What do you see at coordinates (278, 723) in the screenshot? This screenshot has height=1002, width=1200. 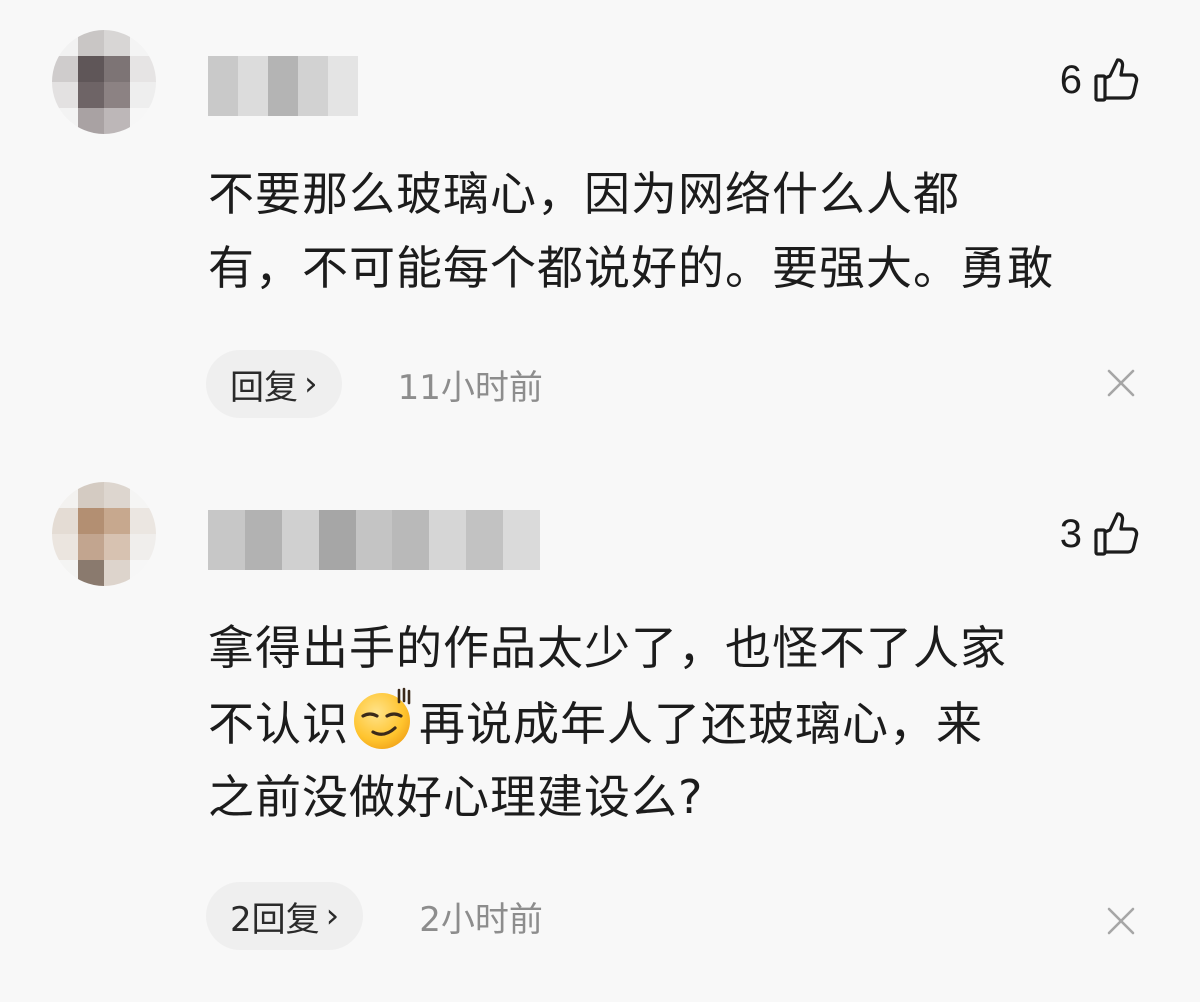 I see `comment-line-part: 不认识` at bounding box center [278, 723].